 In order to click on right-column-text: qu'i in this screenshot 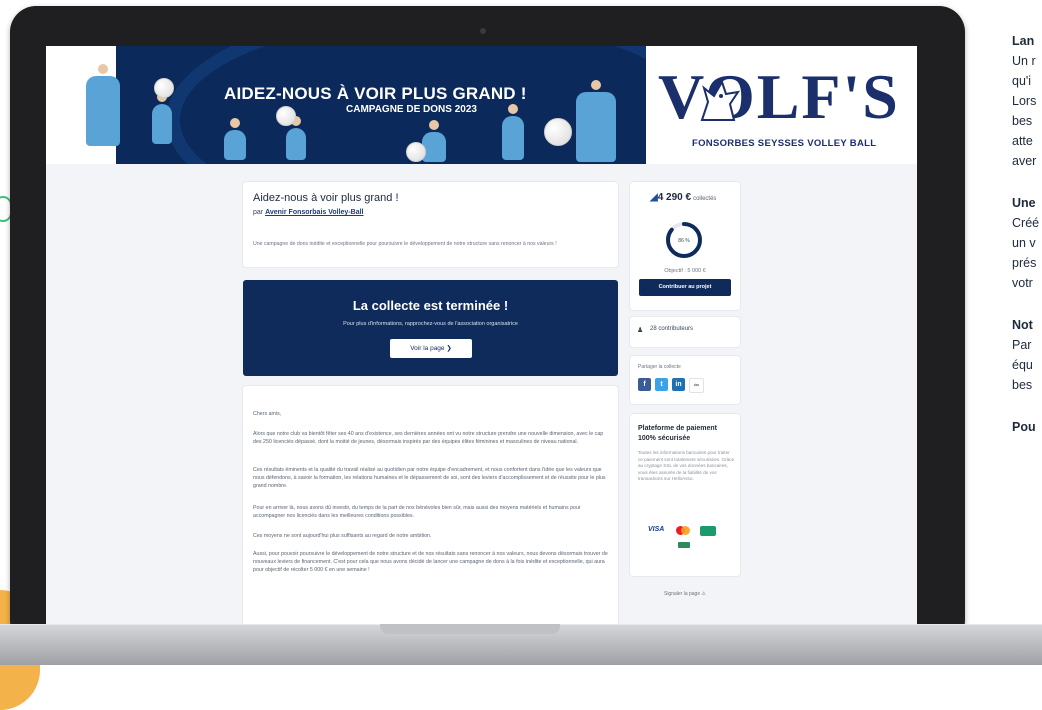, I will do `click(1022, 81)`.